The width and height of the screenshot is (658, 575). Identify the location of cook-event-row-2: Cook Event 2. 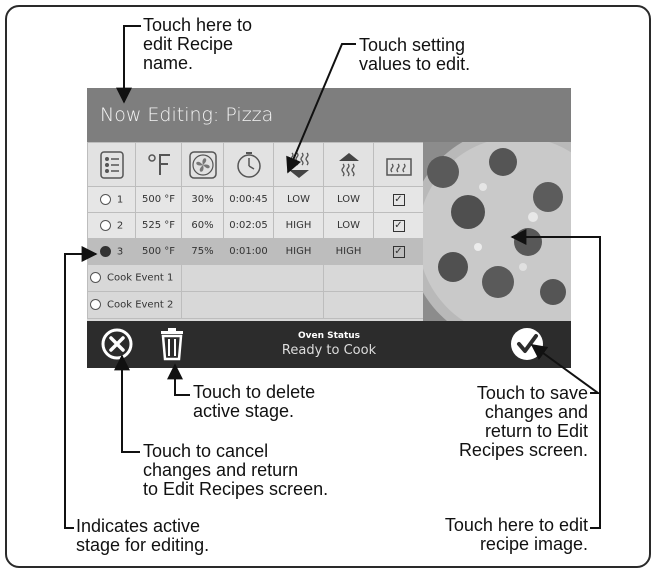
(255, 305).